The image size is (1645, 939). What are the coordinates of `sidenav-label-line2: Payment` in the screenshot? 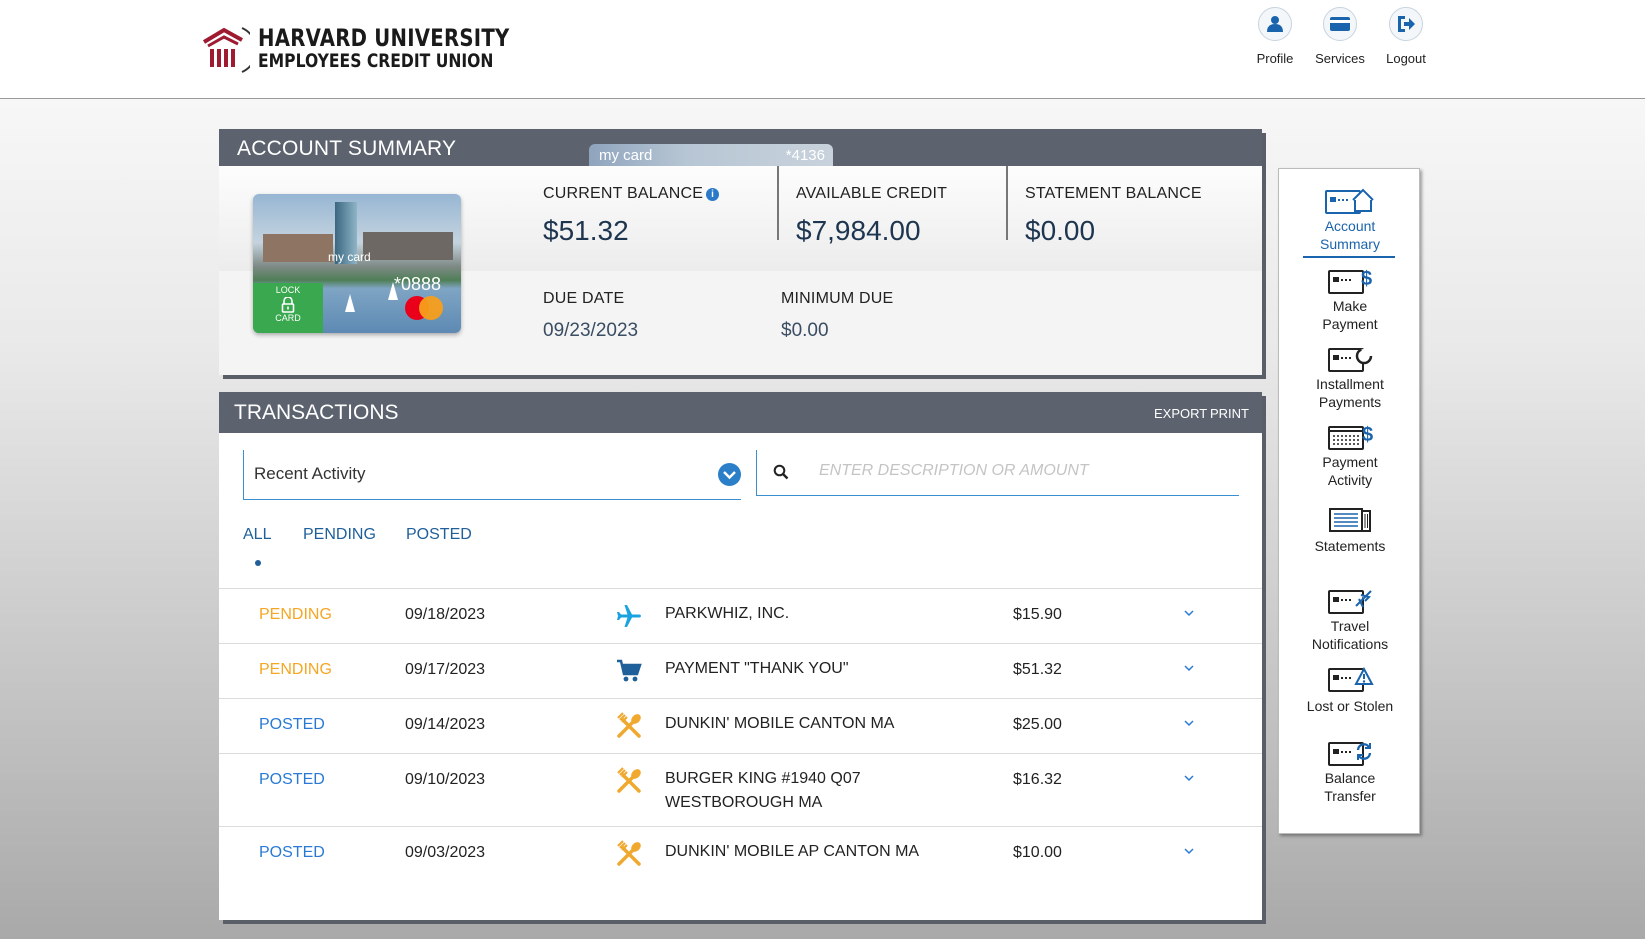 It's located at (1350, 324).